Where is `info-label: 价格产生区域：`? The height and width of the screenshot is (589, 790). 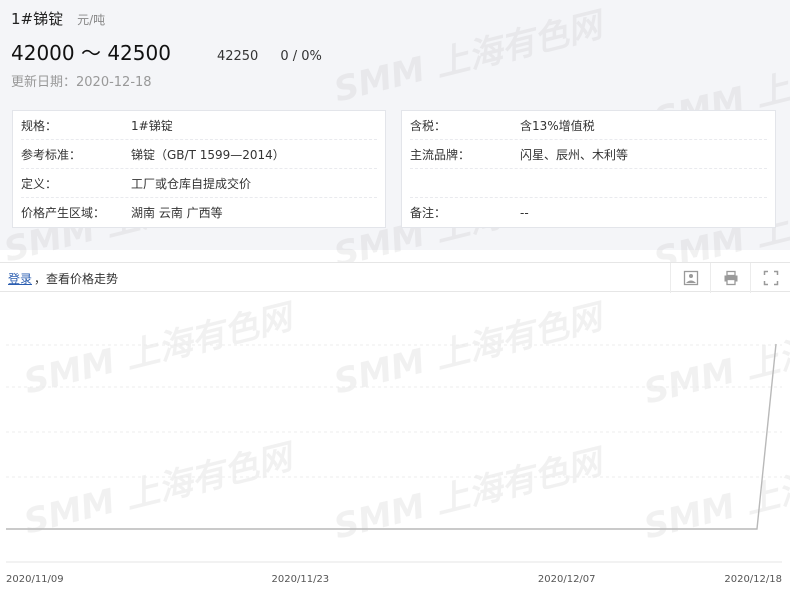
info-label: 价格产生区域： is located at coordinates (63, 213).